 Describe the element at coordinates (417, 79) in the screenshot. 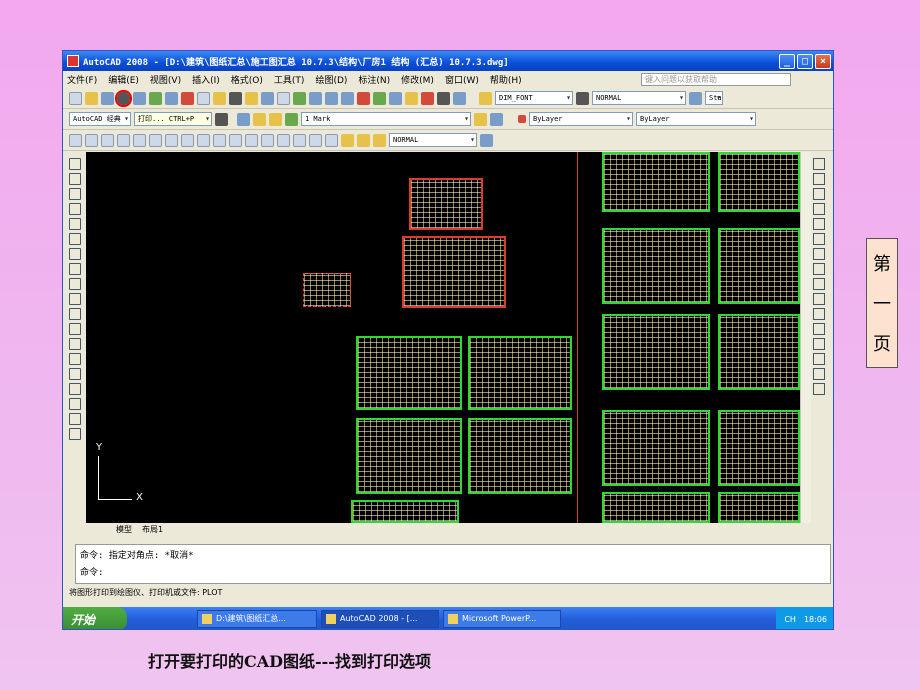

I see `menu-modify: 修改(M)` at that location.